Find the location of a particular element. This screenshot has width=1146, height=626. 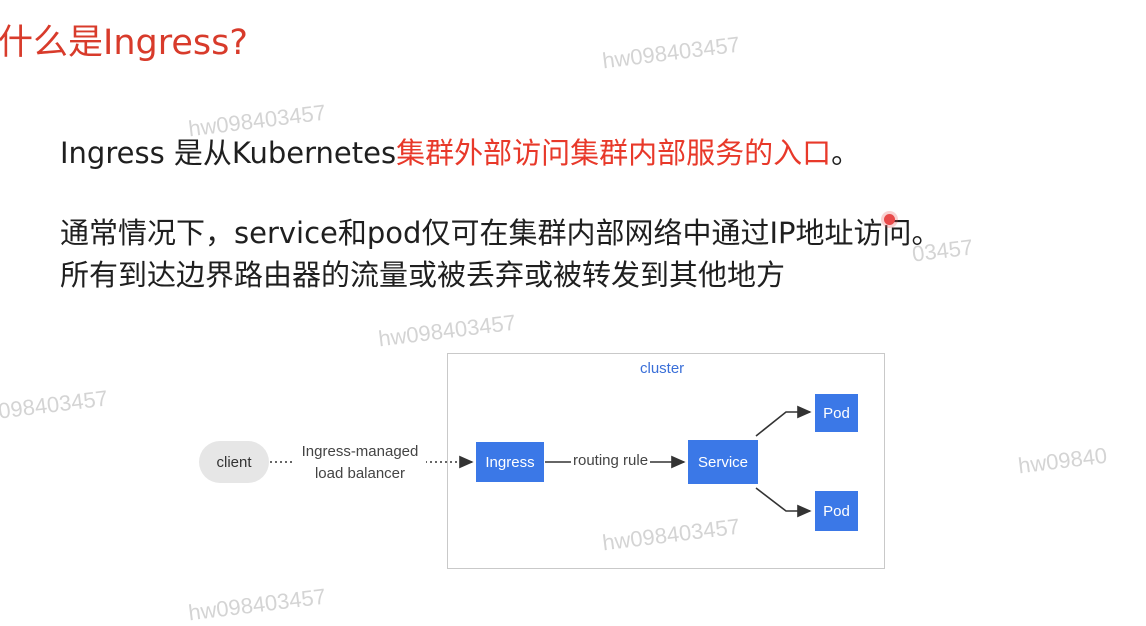

lb-label-line-2: load balancer is located at coordinates (360, 473).